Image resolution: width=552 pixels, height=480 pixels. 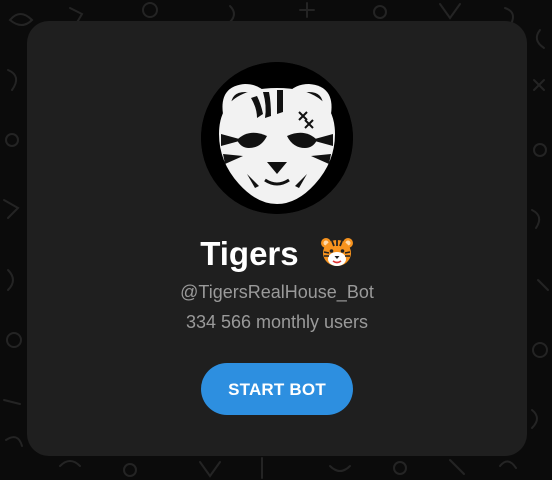 What do you see at coordinates (277, 292) in the screenshot?
I see `bot-username: @TigersRealHouse_Bot` at bounding box center [277, 292].